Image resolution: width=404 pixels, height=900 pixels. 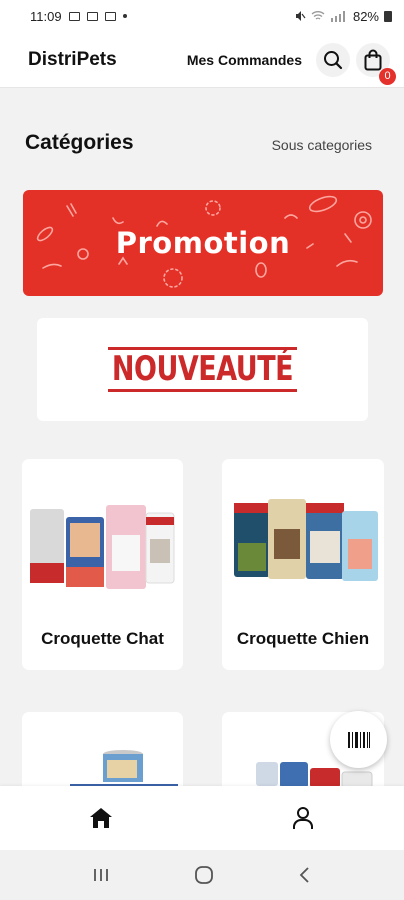 I want to click on bottom-navigation, so click(x=202, y=818).